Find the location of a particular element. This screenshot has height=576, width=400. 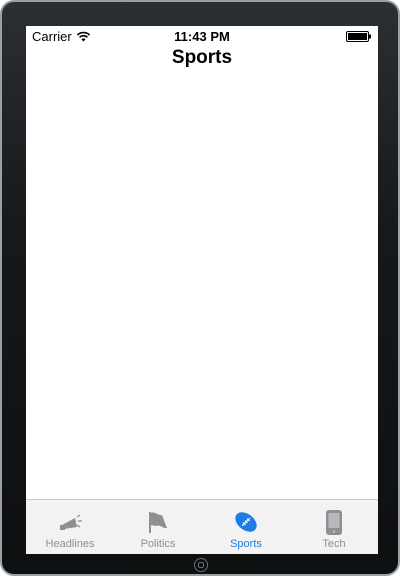

phone-device-icon is located at coordinates (334, 522).